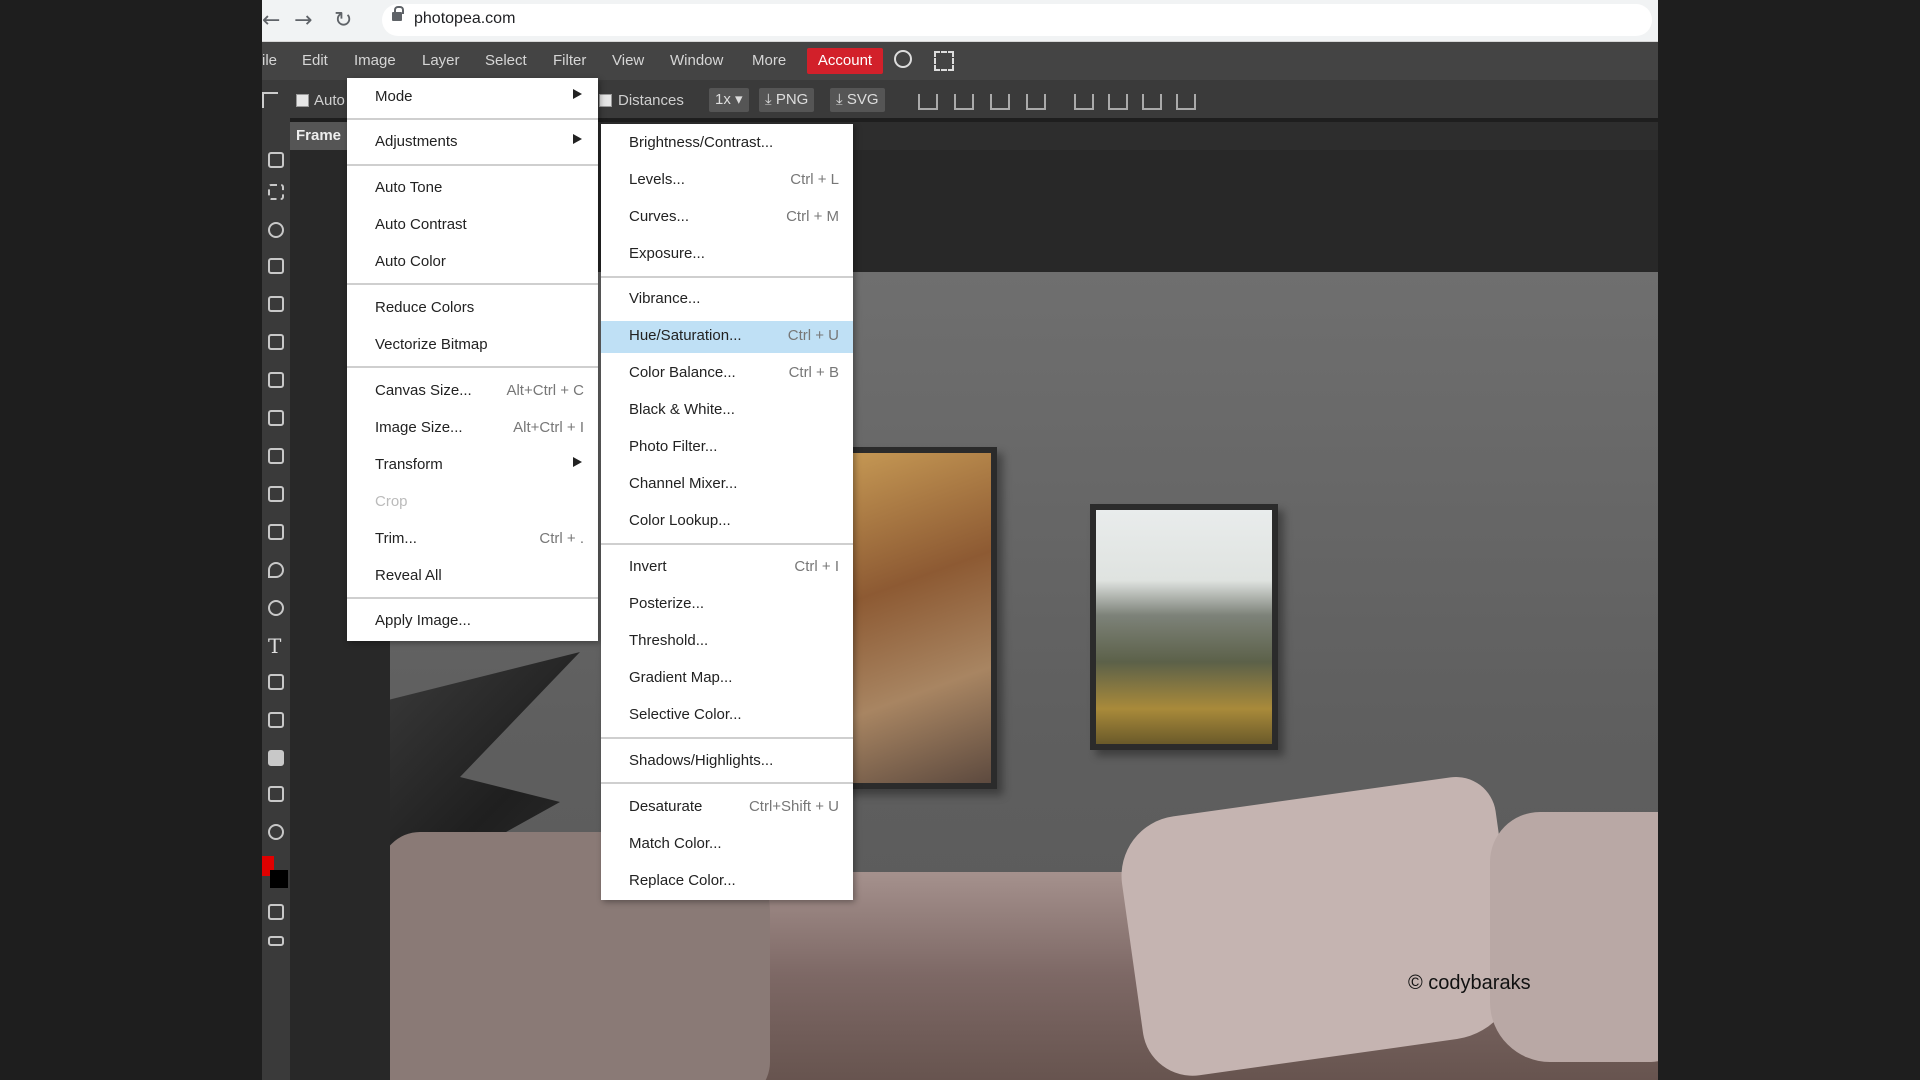 The height and width of the screenshot is (1080, 1920). I want to click on account-button: Account, so click(845, 61).